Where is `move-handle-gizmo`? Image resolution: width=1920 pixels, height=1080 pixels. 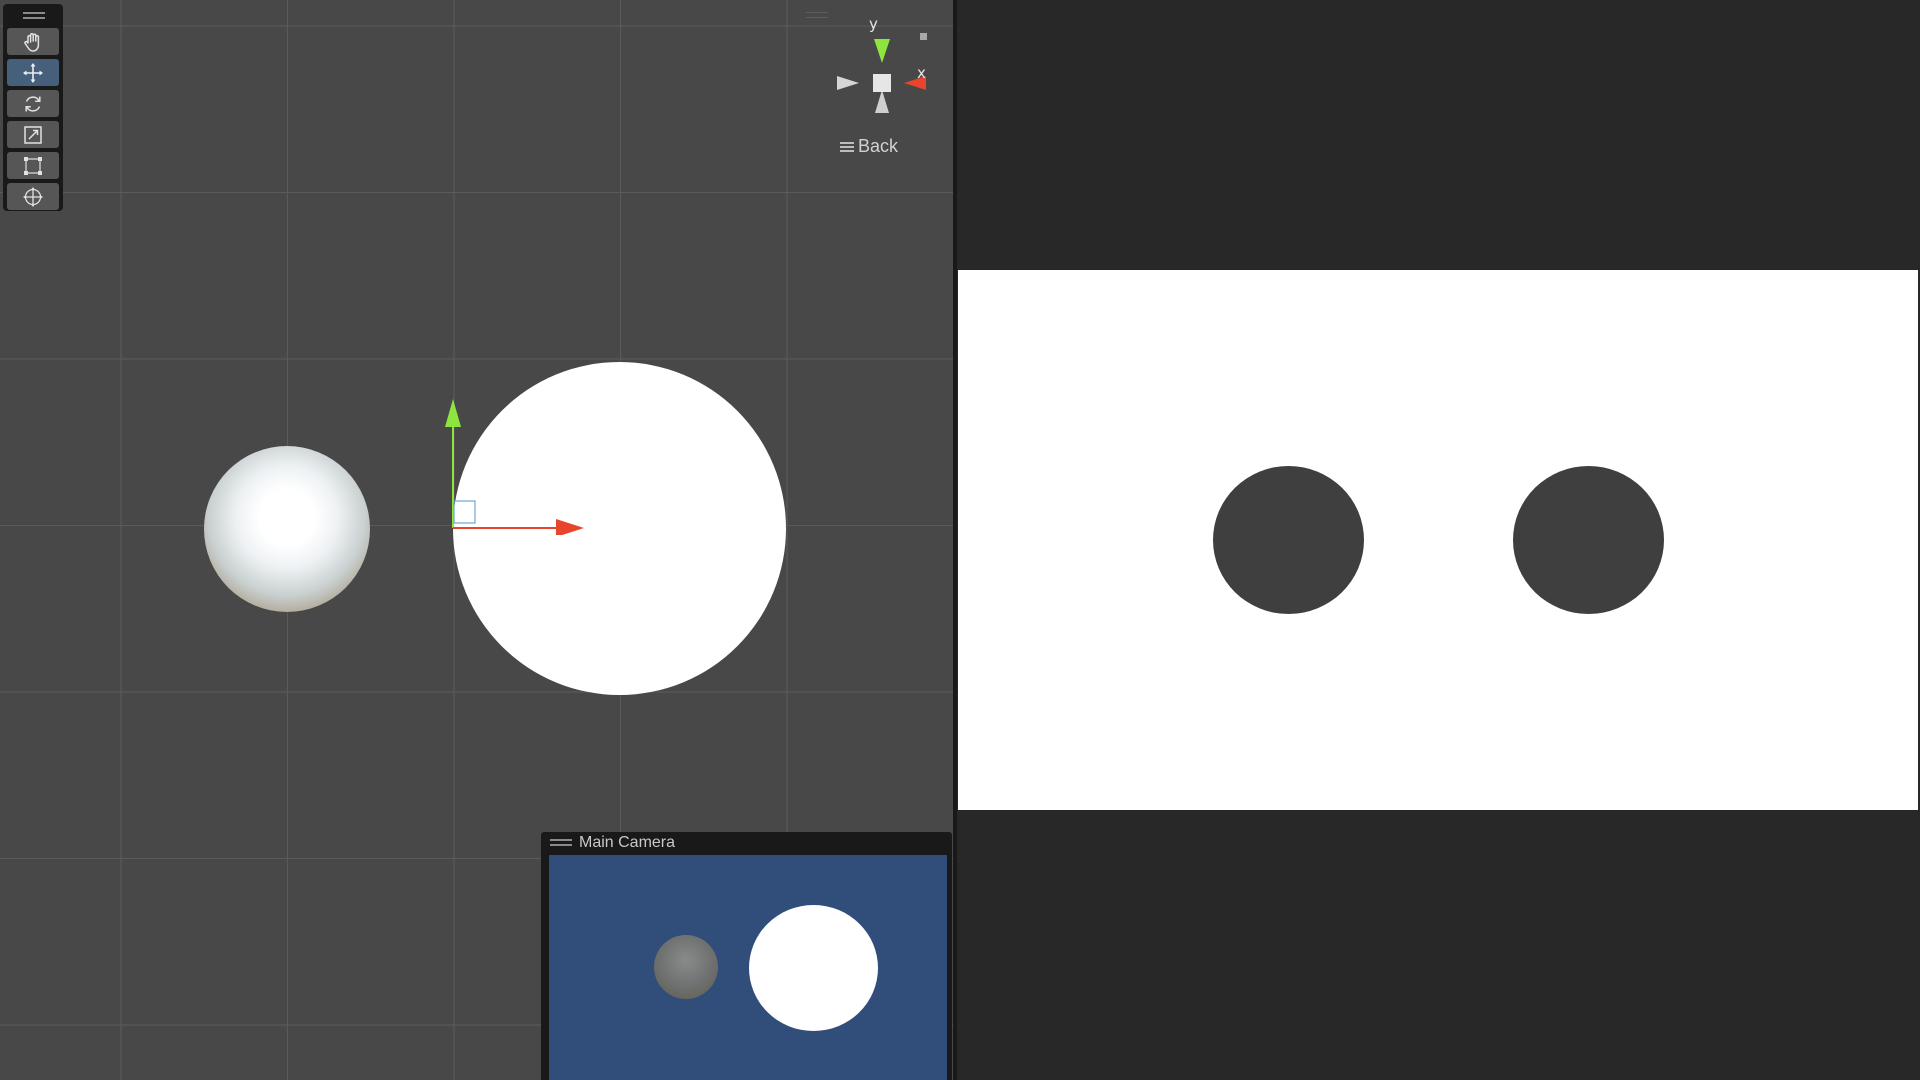
move-handle-gizmo is located at coordinates (515, 465).